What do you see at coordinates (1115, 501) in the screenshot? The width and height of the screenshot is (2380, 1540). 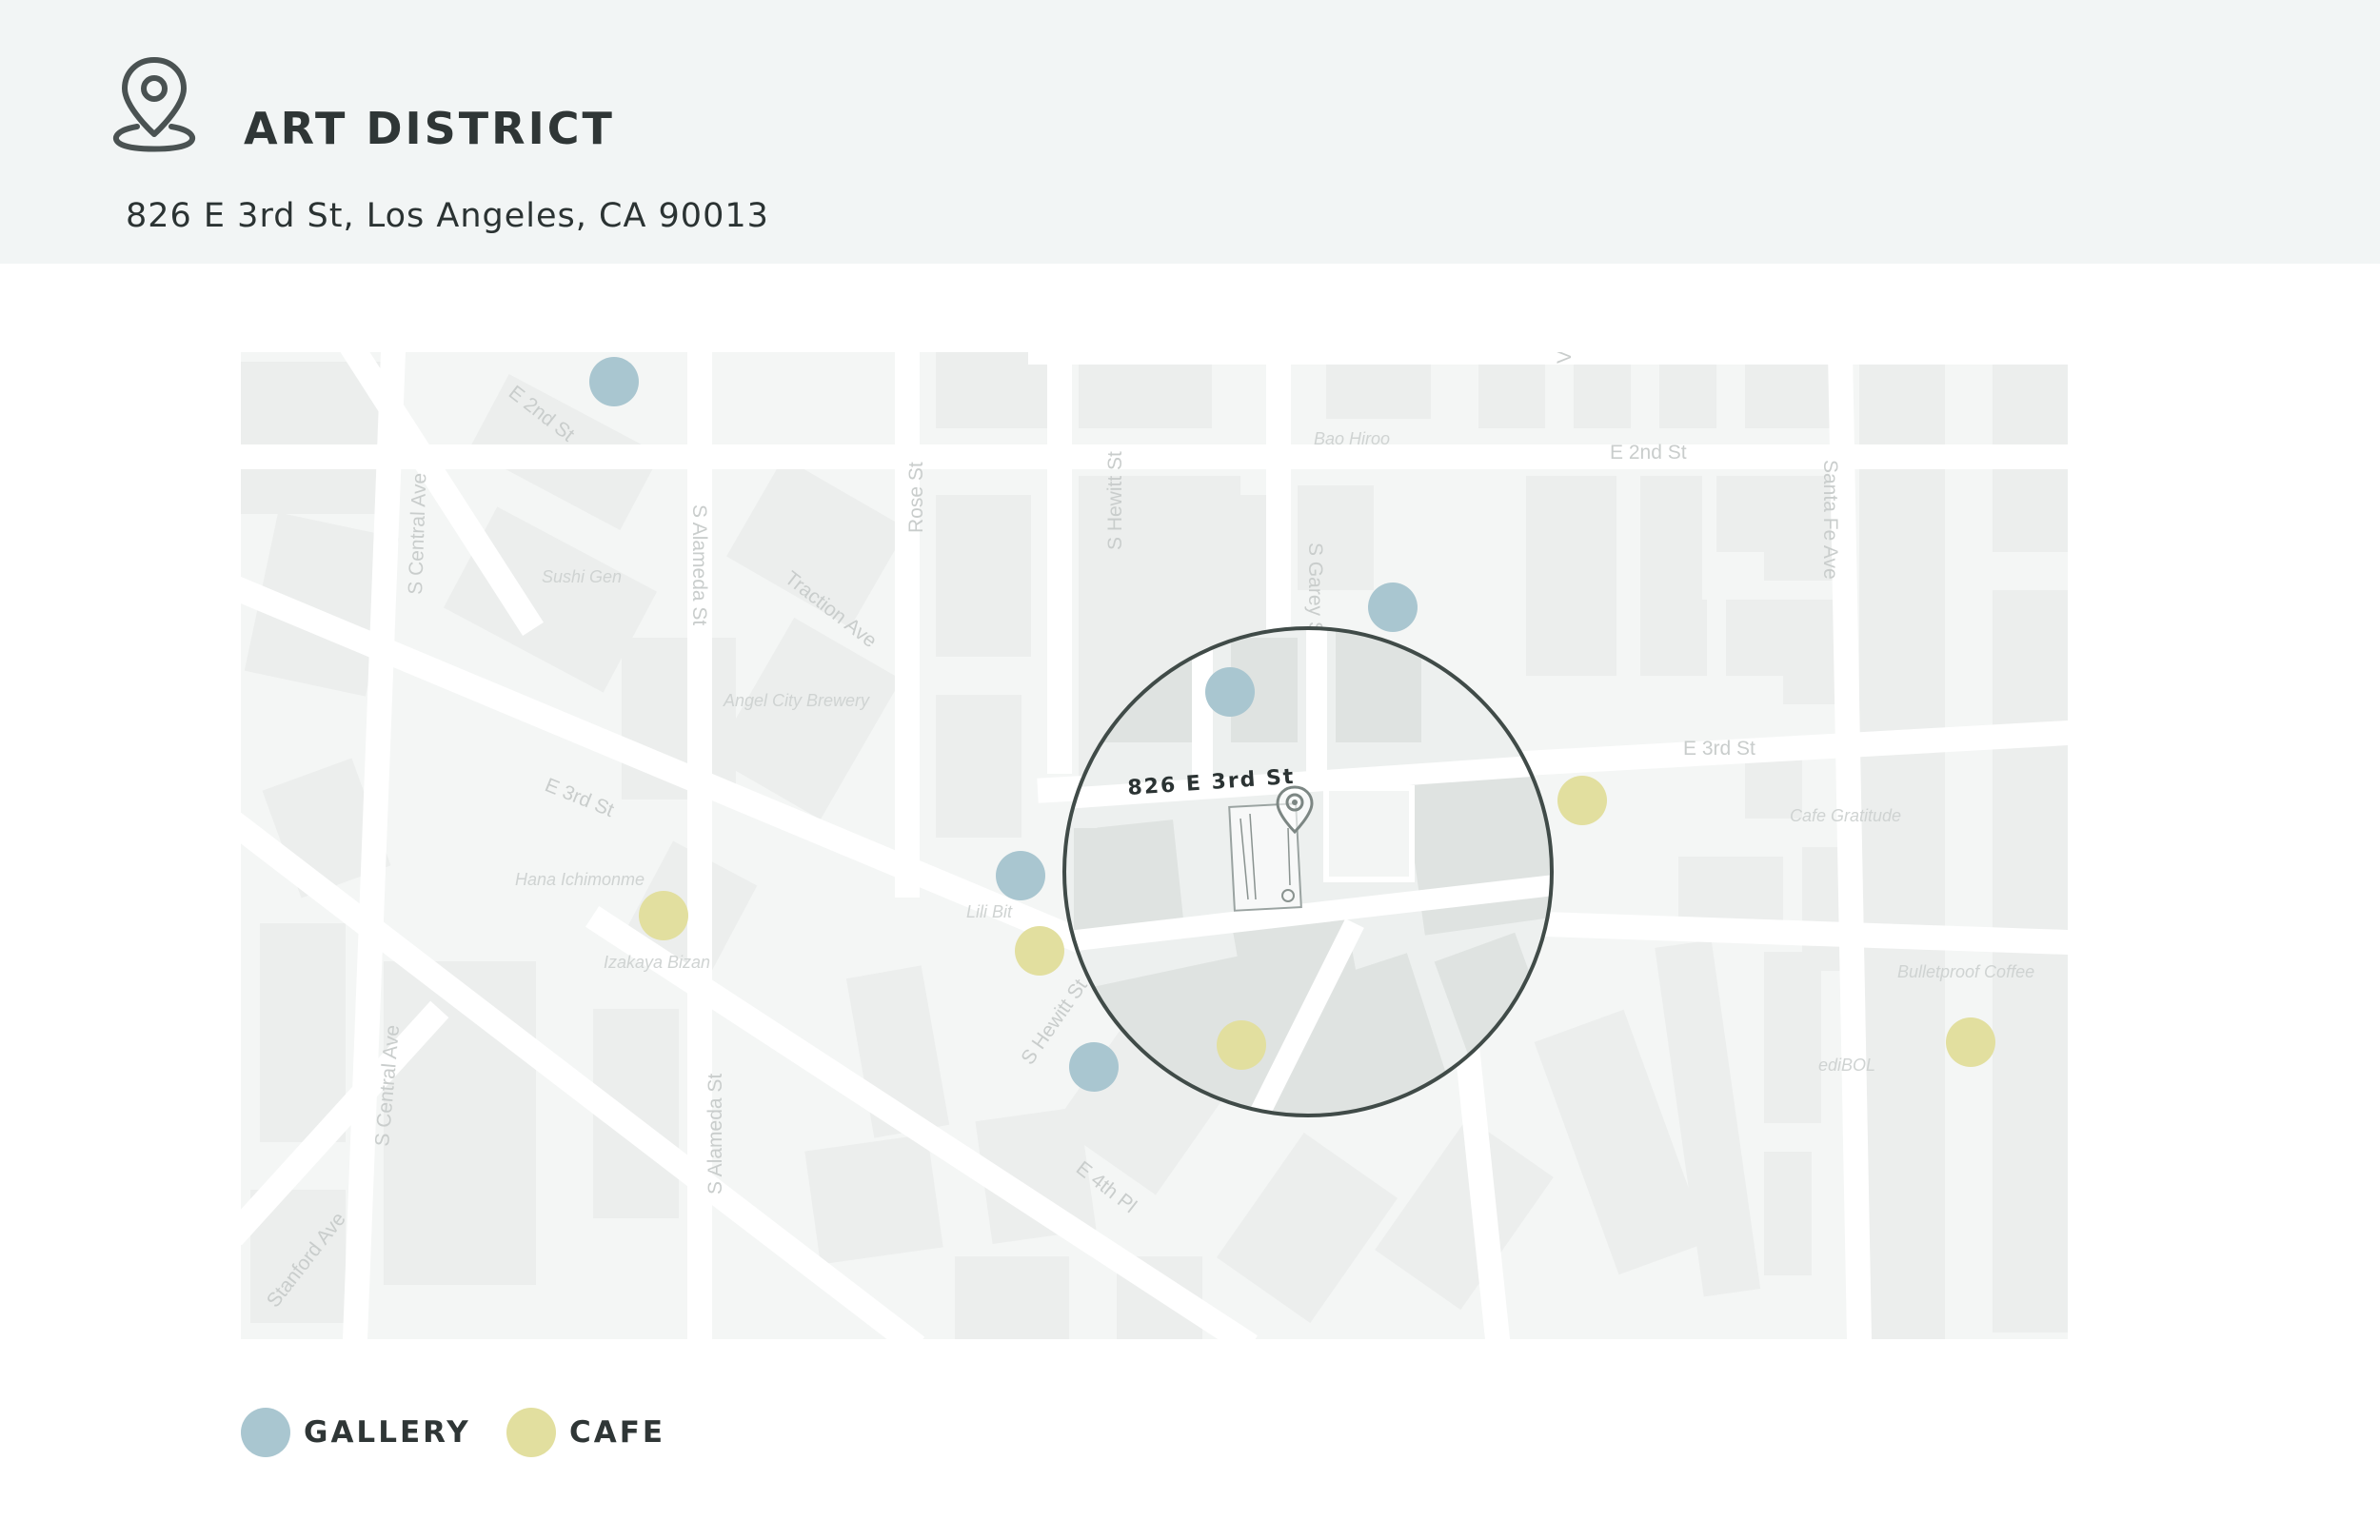 I see `street-label: S Hewitt St` at bounding box center [1115, 501].